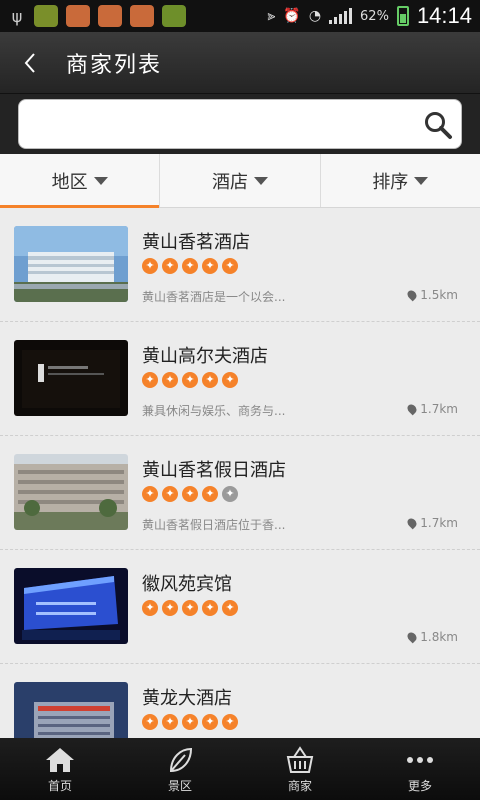 This screenshot has height=800, width=480. Describe the element at coordinates (187, 698) in the screenshot. I see `item-name: 黄龙大酒店` at that location.